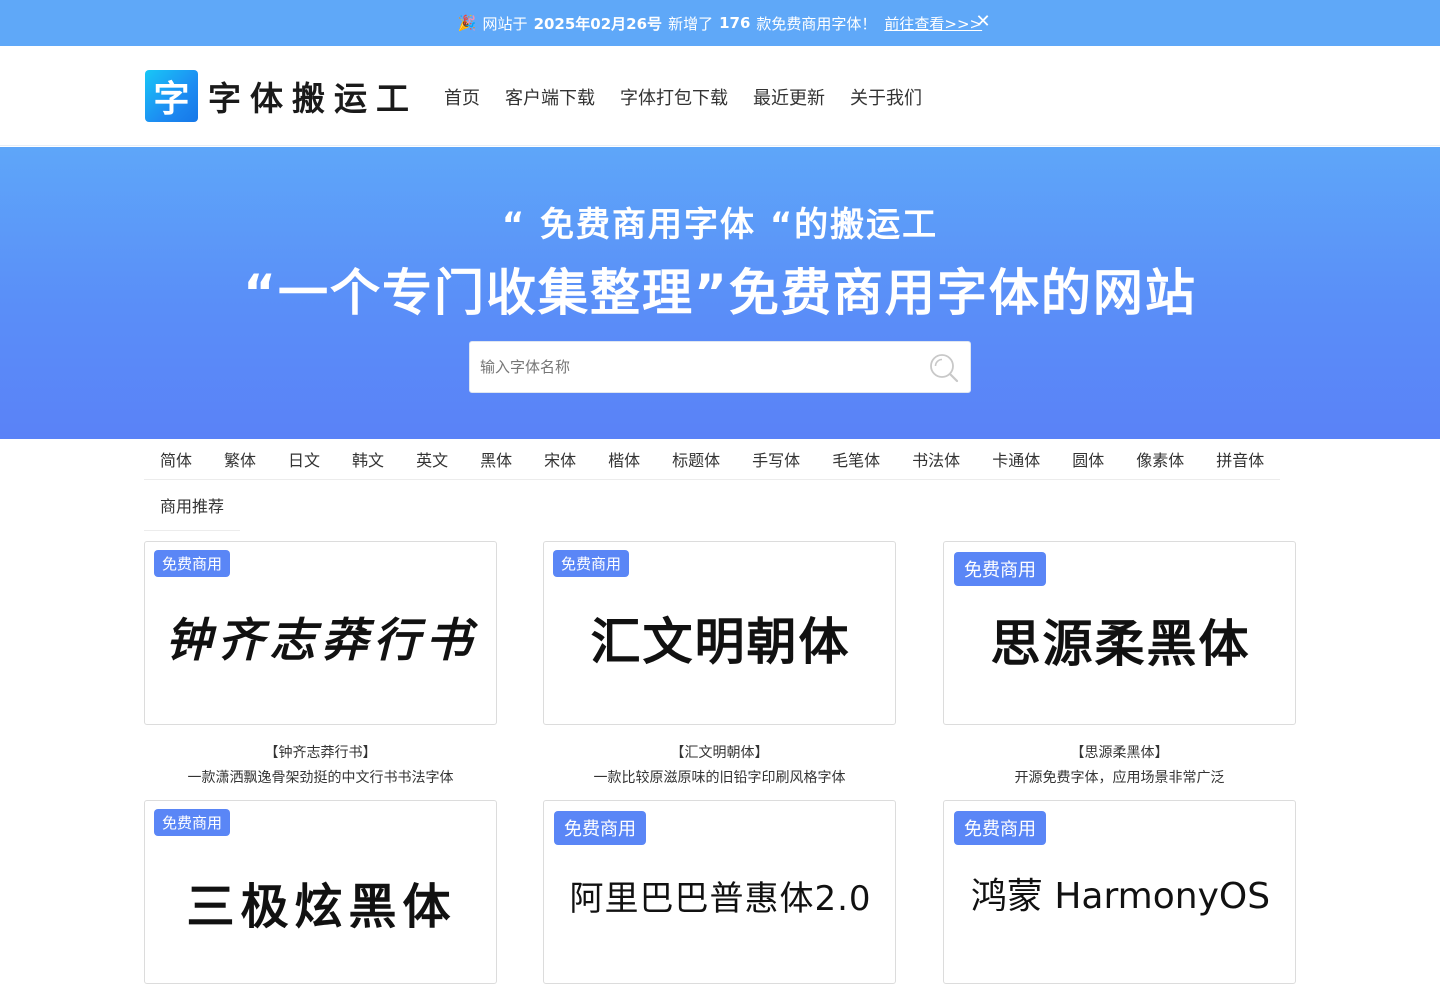 Image resolution: width=1440 pixels, height=984 pixels. Describe the element at coordinates (432, 459) in the screenshot. I see `category-english: 英文` at that location.